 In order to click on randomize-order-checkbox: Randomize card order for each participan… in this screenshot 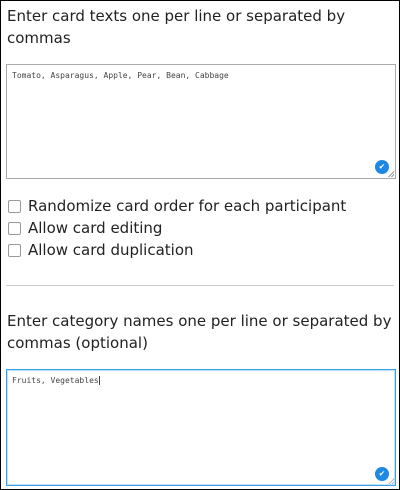, I will do `click(177, 206)`.